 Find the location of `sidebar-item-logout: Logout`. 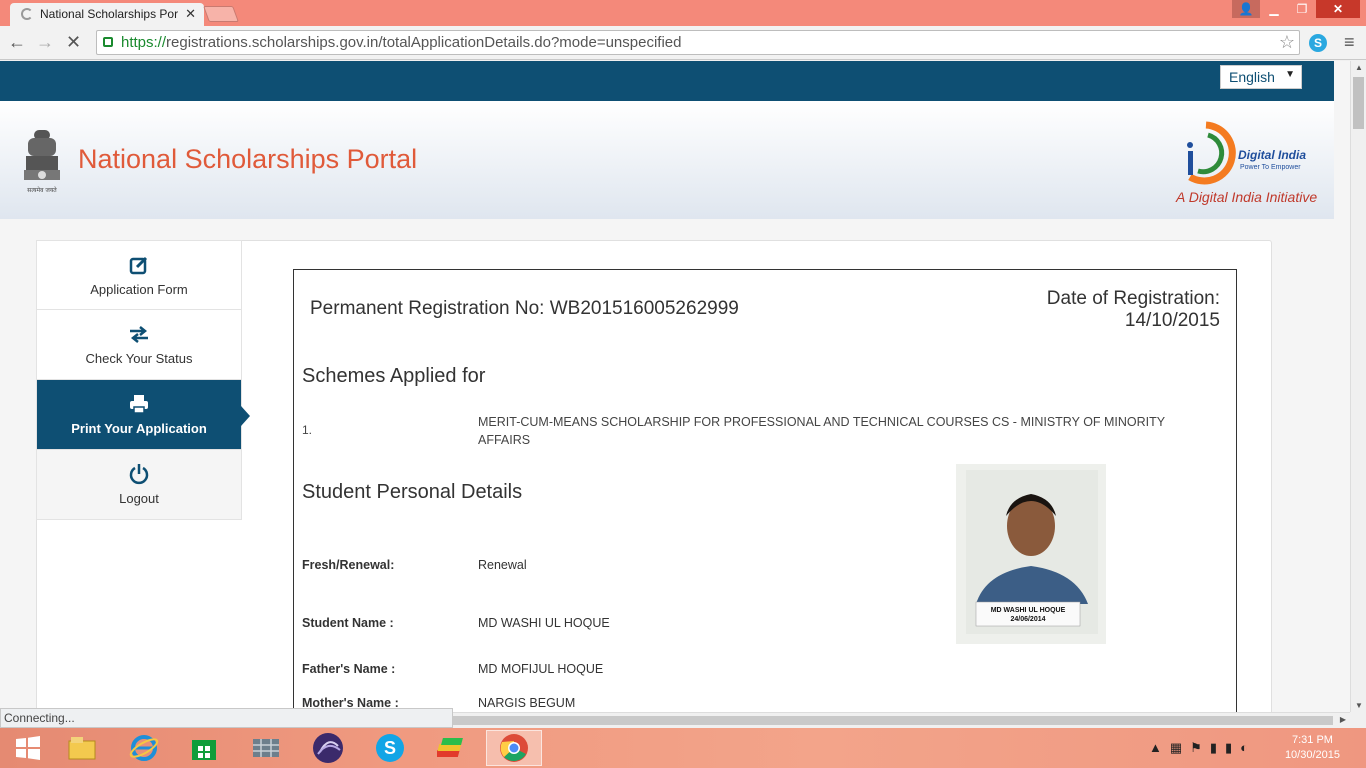

sidebar-item-logout: Logout is located at coordinates (139, 485).